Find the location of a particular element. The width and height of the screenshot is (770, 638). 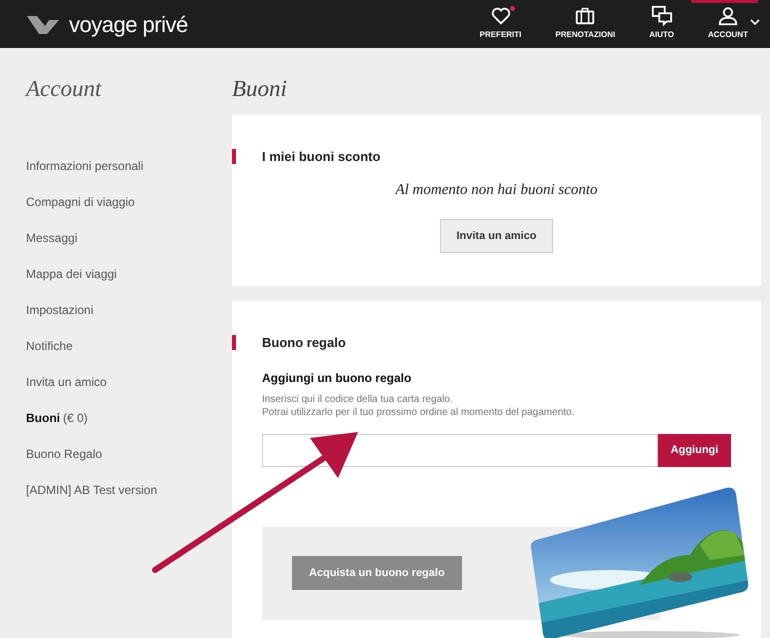

sidebar-item: [ADMIN] AB Test version is located at coordinates (129, 490).